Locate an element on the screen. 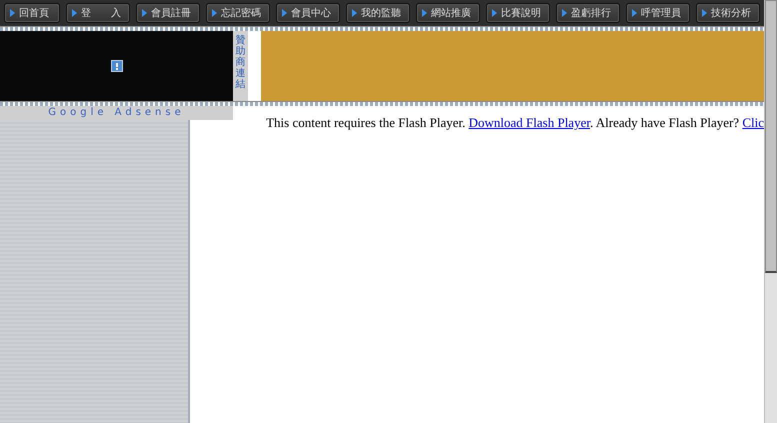 The image size is (777, 423). scrollbar-thumb is located at coordinates (771, 136).